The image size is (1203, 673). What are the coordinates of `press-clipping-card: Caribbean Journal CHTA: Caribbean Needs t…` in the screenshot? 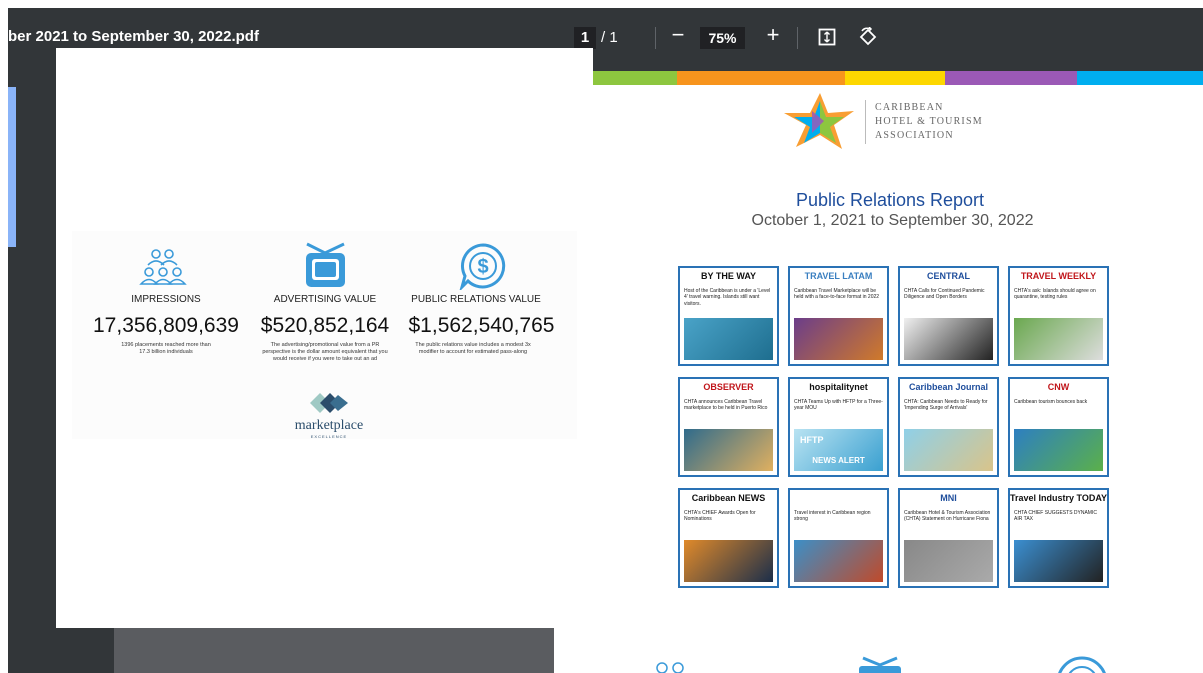 It's located at (948, 427).